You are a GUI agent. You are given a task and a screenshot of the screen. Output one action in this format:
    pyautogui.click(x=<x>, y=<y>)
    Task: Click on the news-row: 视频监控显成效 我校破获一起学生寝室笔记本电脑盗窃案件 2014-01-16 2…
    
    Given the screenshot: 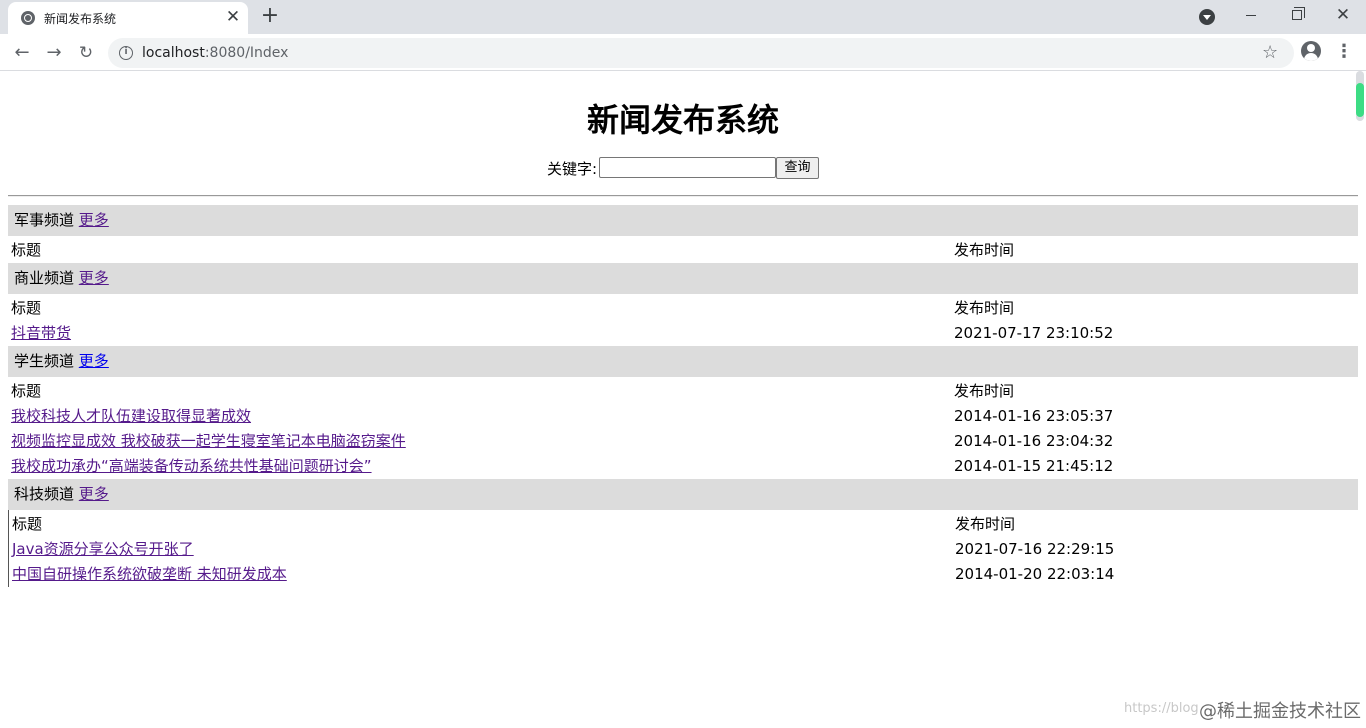 What is the action you would take?
    pyautogui.click(x=683, y=441)
    